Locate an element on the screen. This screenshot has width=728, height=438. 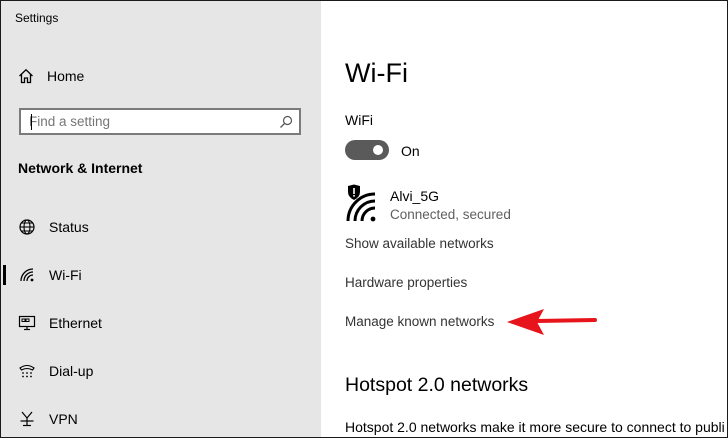
vpn-icon is located at coordinates (27, 419).